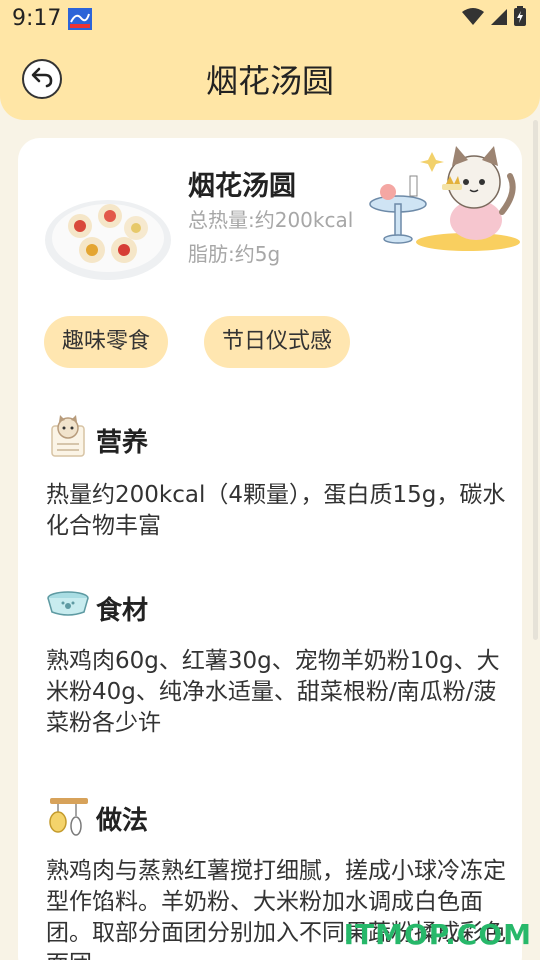  I want to click on method-title: 做法, so click(122, 821).